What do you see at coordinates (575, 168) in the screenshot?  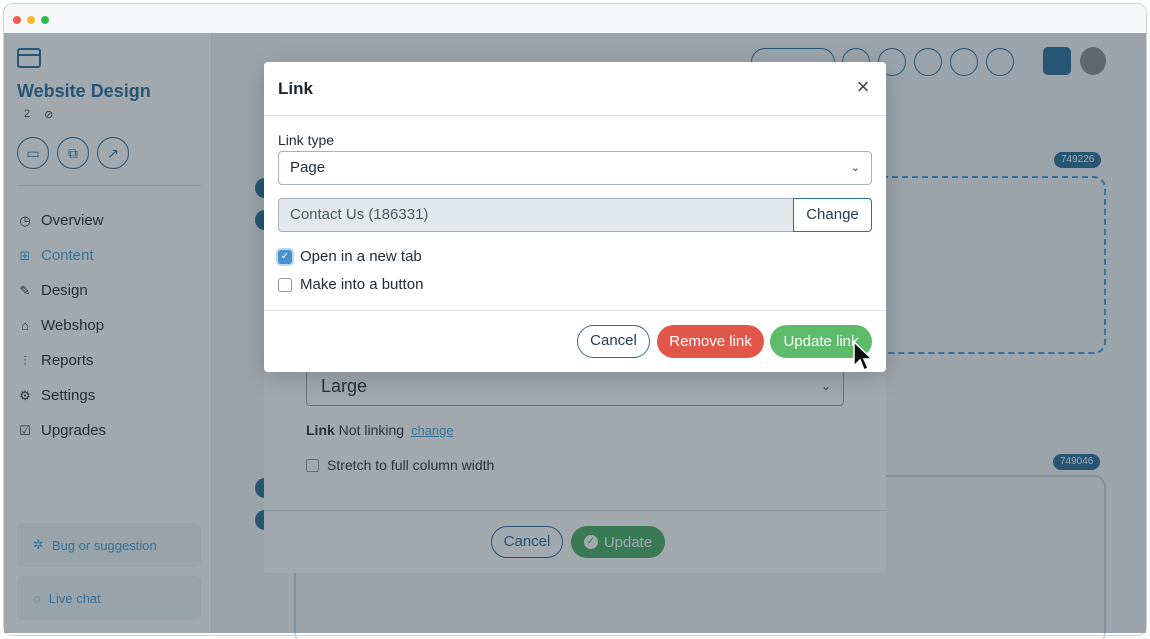 I see `link-type-select: Page ⌄` at bounding box center [575, 168].